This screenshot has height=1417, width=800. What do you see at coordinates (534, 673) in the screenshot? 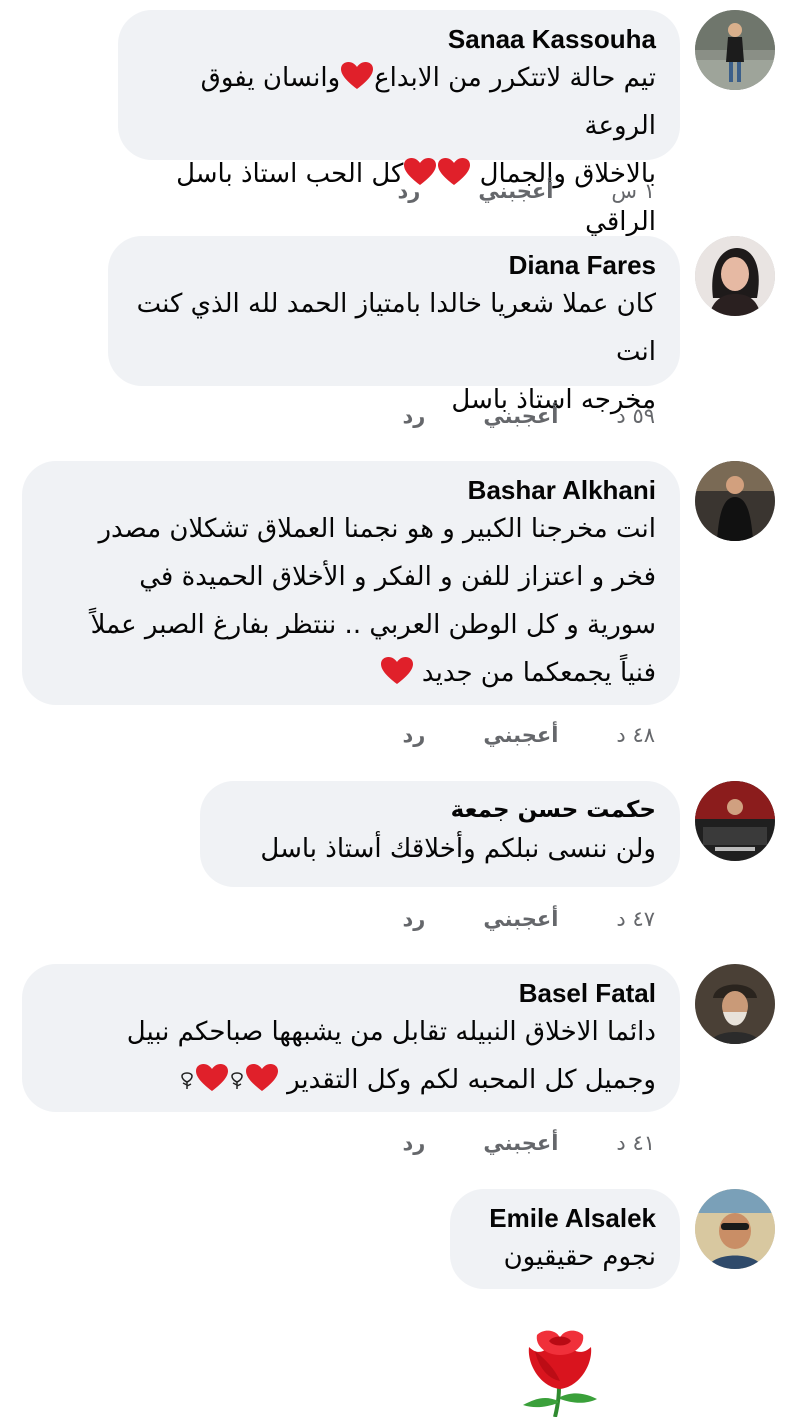
I see `text-span: فنياً يجمعكما من جديد` at bounding box center [534, 673].